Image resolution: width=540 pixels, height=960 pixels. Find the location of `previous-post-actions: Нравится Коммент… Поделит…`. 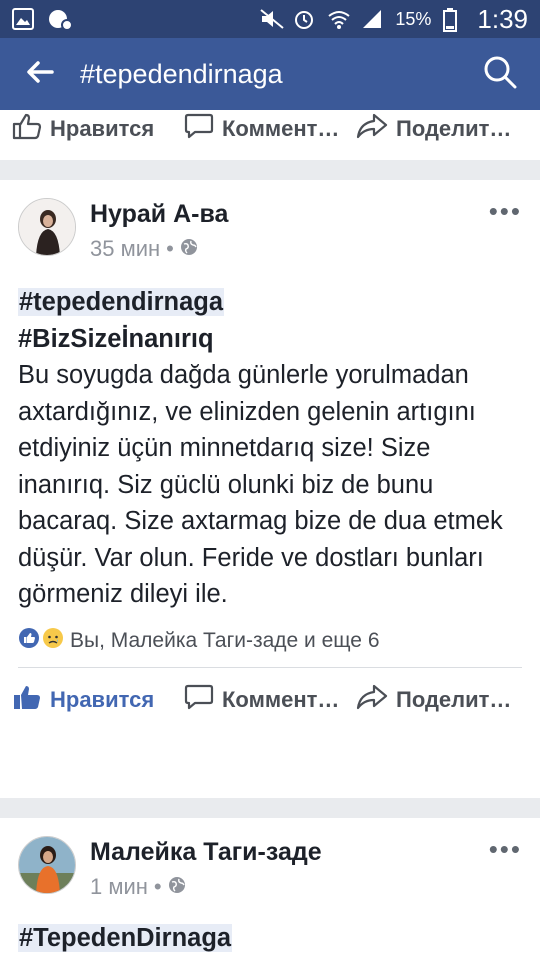

previous-post-actions: Нравится Коммент… Поделит… is located at coordinates (270, 129).